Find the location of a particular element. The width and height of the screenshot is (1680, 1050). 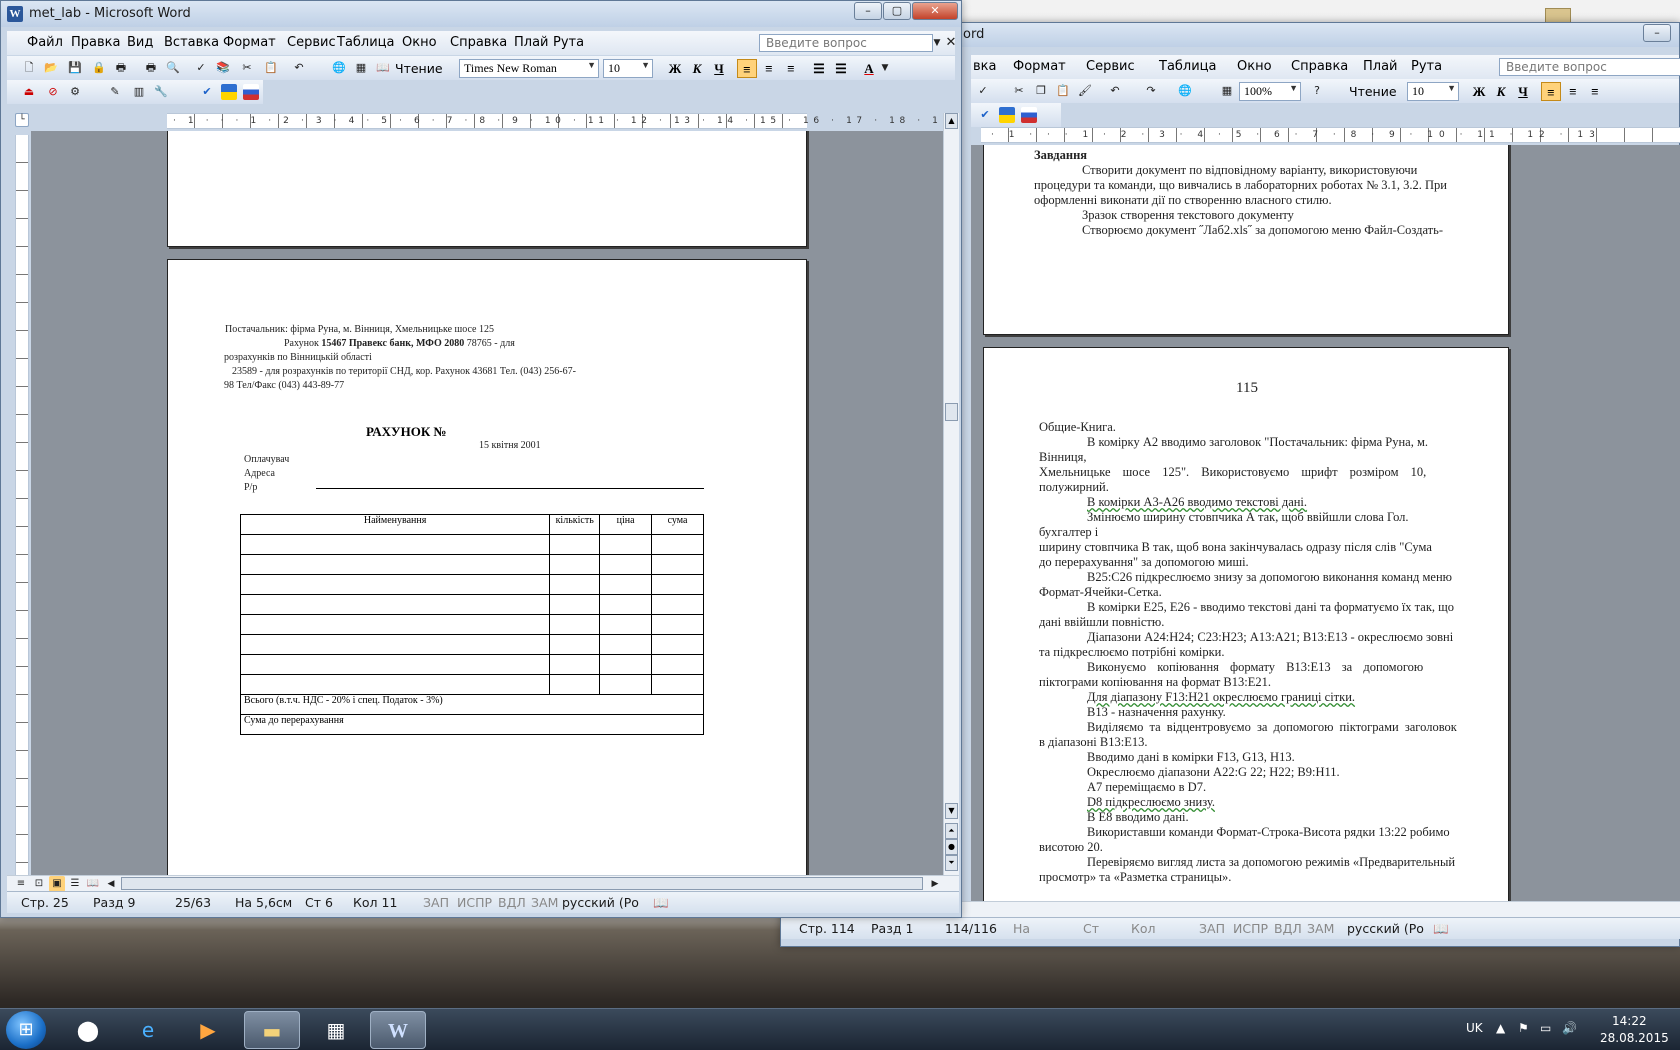

left-horizontal-scrollbar: ≡ ⊡ ▣ ☰ 📖 ◀ ▶ is located at coordinates (483, 883).